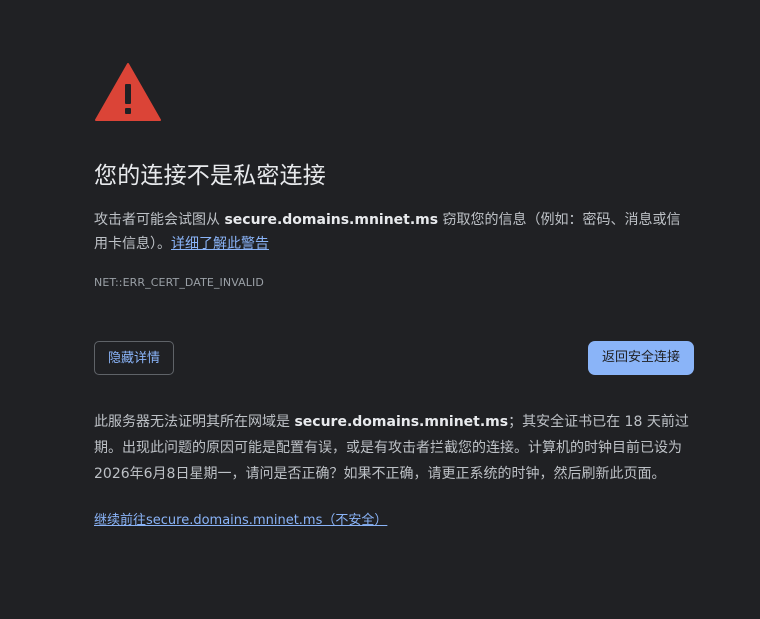 This screenshot has height=619, width=760. What do you see at coordinates (179, 282) in the screenshot?
I see `error-code: NET::ERR_CERT_DATE_INVALID` at bounding box center [179, 282].